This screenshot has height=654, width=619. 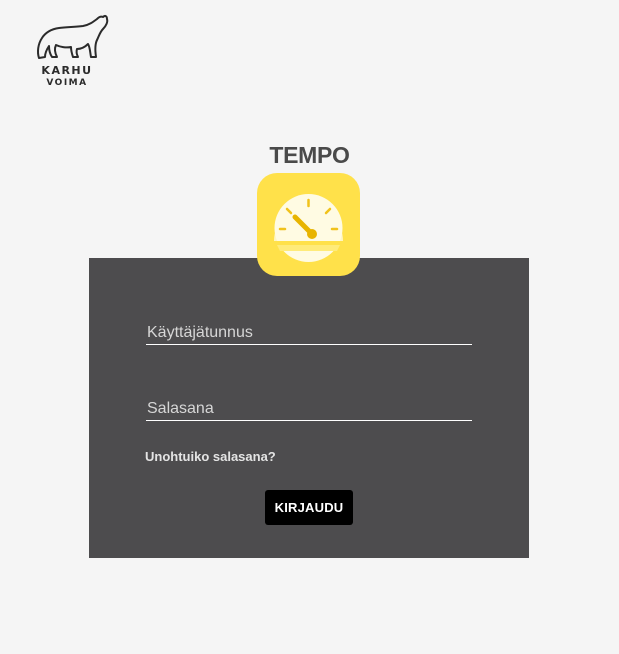 I want to click on logo-wordmark-top: KARHU, so click(x=67, y=70).